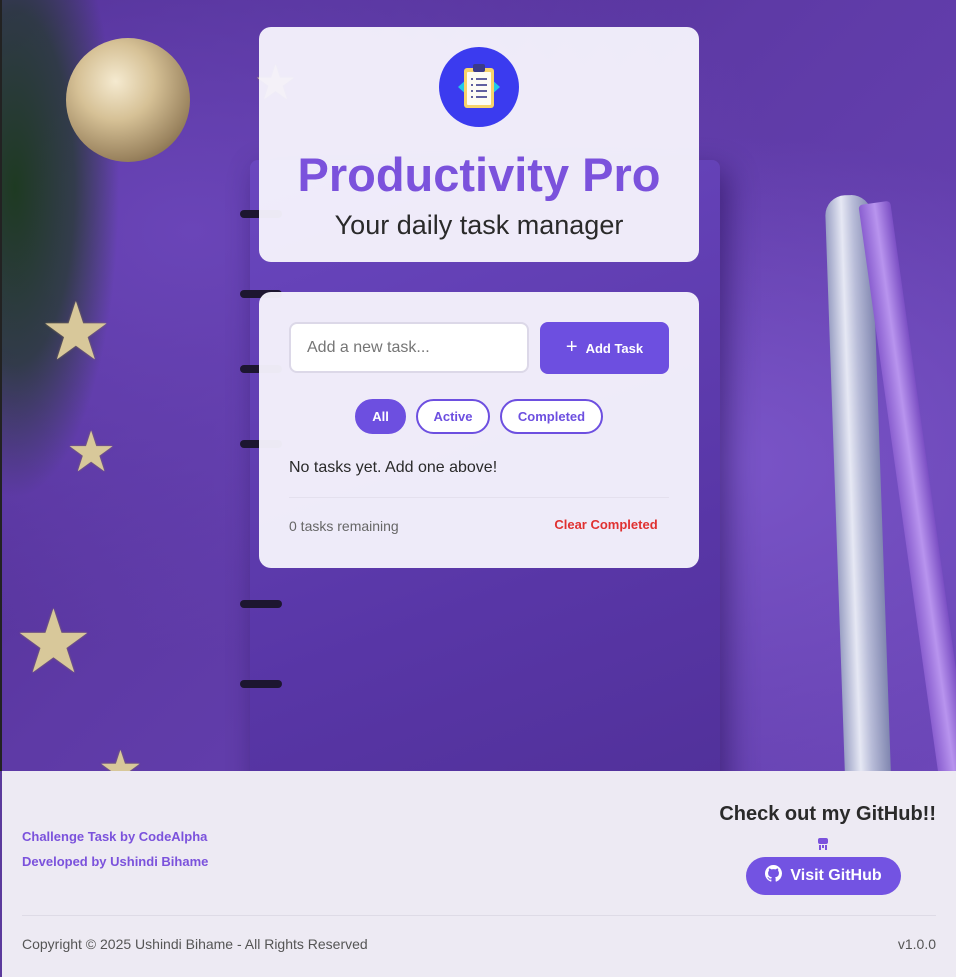 This screenshot has height=977, width=956. I want to click on broken-image-icon, so click(823, 844).